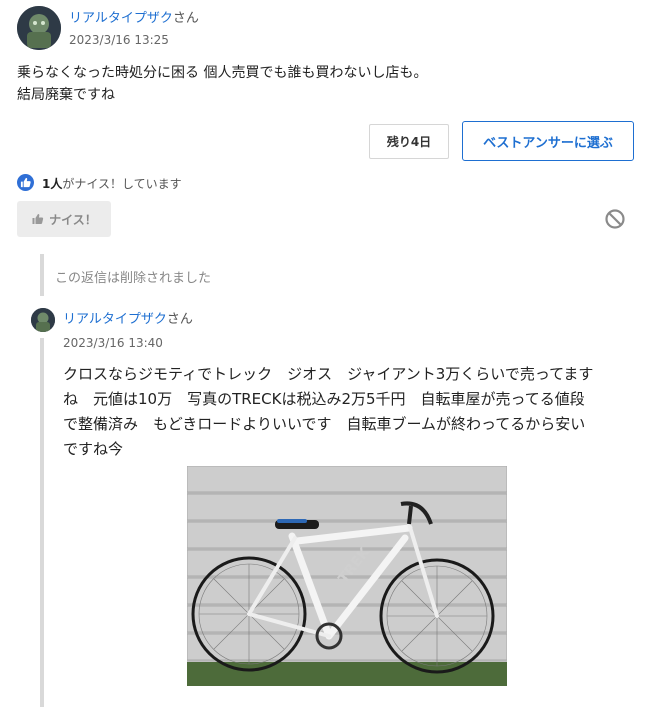 The height and width of the screenshot is (707, 648). Describe the element at coordinates (73, 219) in the screenshot. I see `nice-button-label: ナイス！` at that location.